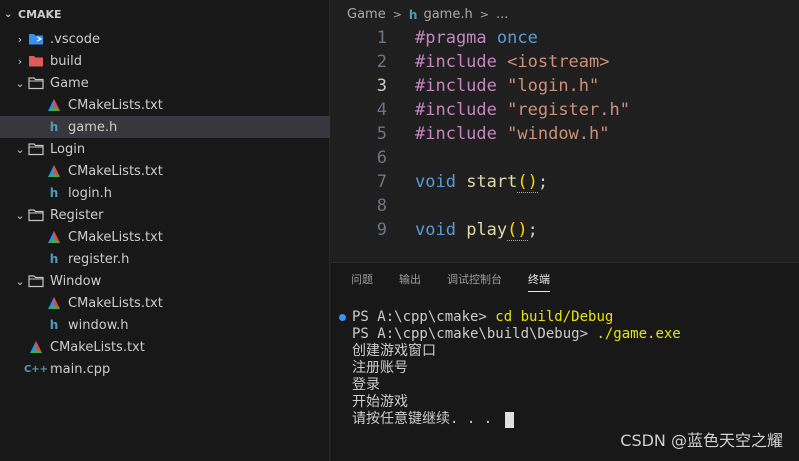  I want to click on terminal-line: 登录, so click(510, 385).